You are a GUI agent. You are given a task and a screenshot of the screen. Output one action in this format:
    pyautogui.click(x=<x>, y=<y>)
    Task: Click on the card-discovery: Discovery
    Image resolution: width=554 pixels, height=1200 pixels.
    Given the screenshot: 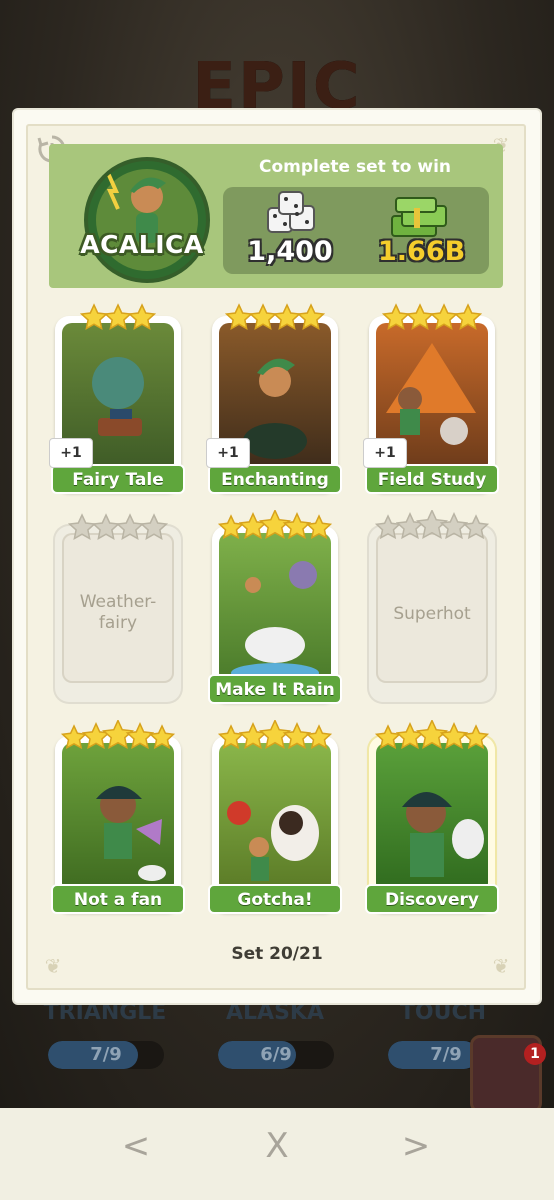 What is the action you would take?
    pyautogui.click(x=432, y=817)
    